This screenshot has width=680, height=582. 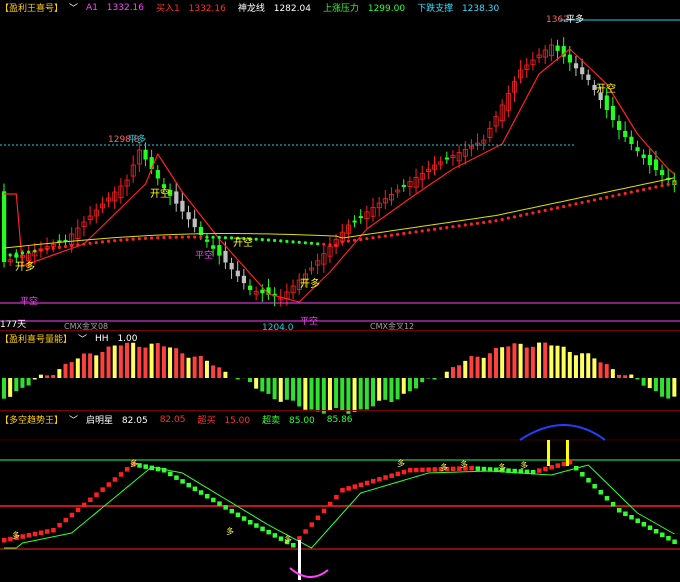 I want to click on panel1-title: 【盈利王喜号】, so click(x=31, y=7).